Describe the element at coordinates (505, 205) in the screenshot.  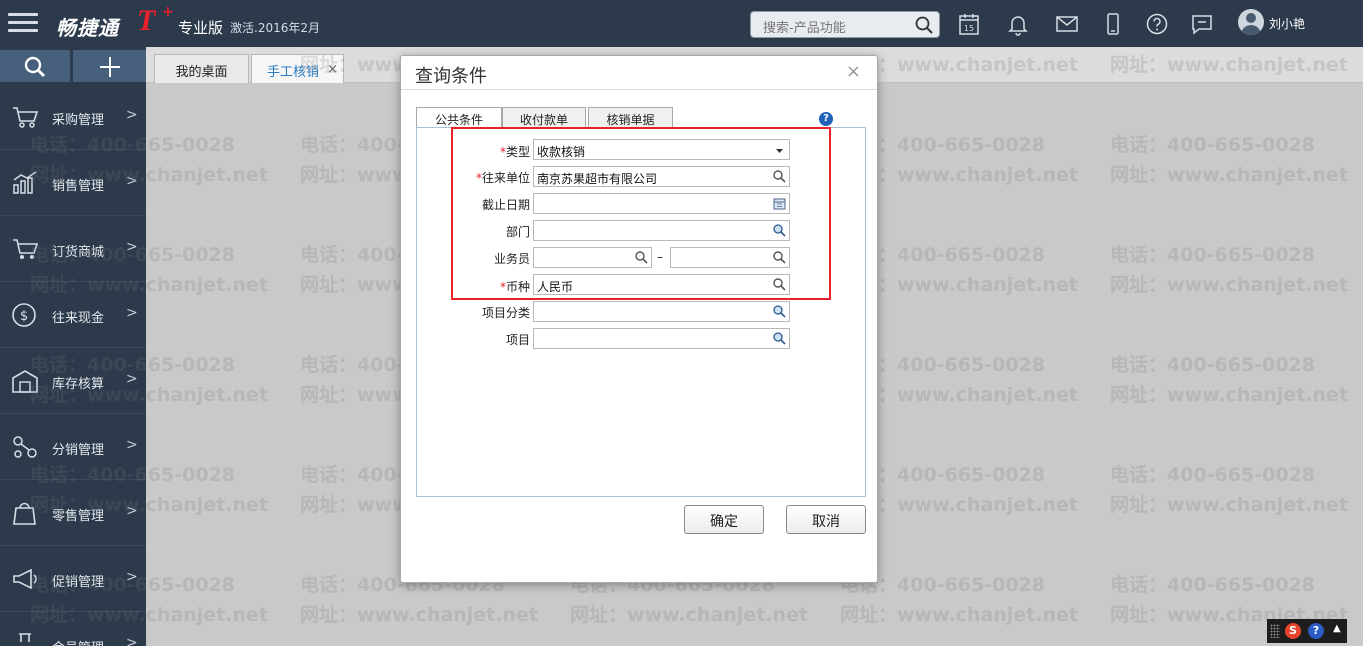
I see `deadline-label-text: 截止日期` at that location.